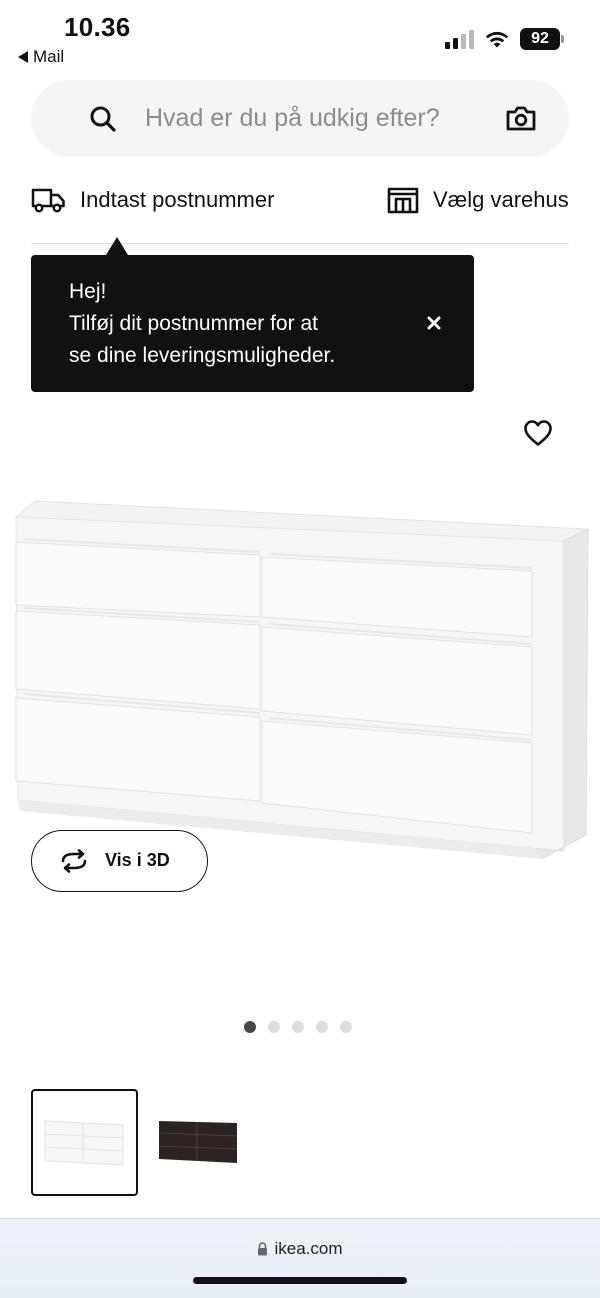 This screenshot has height=1298, width=600. I want to click on variant-thumbnail-black-brown, so click(198, 1142).